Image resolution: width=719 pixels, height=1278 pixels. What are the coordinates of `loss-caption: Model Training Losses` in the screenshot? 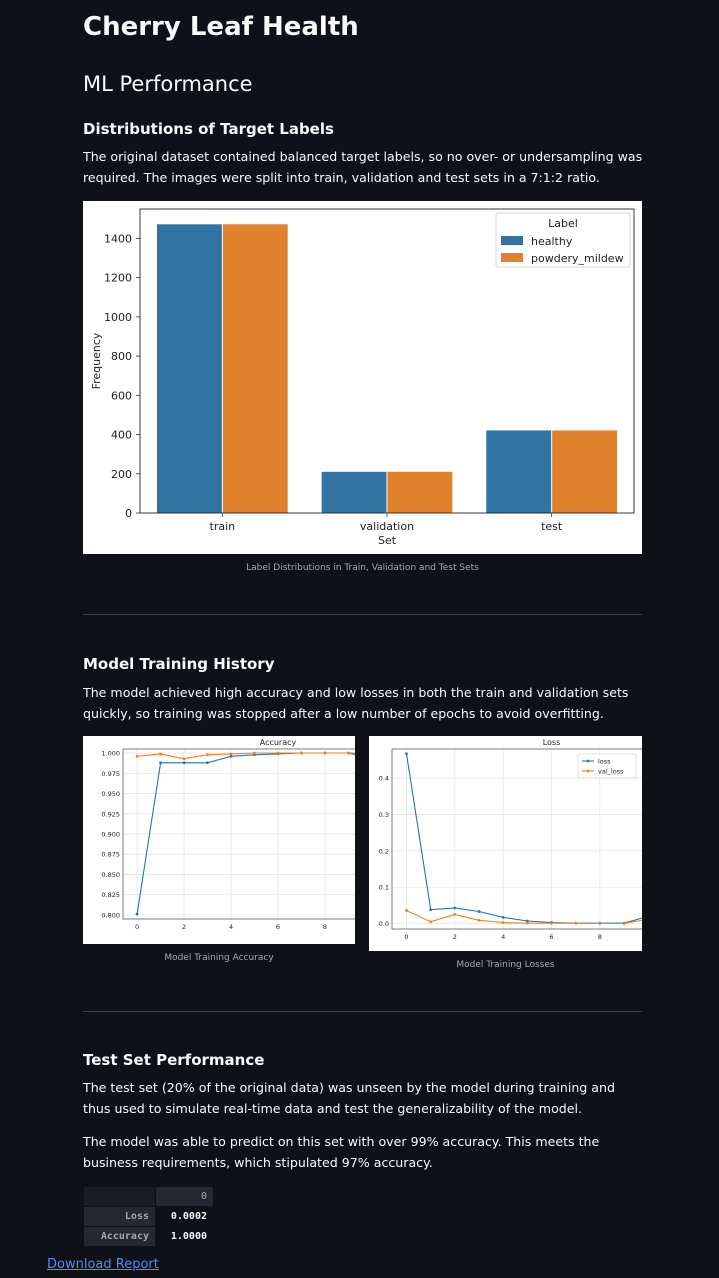 It's located at (505, 965).